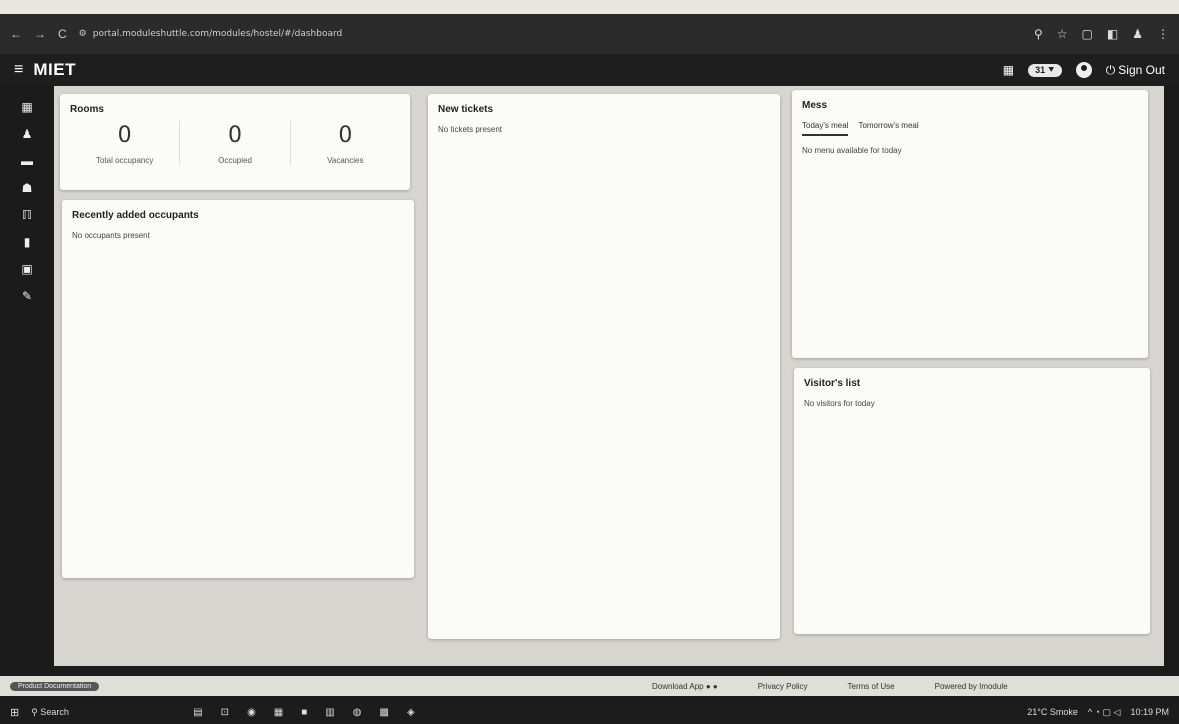 The height and width of the screenshot is (724, 1179). Describe the element at coordinates (27, 188) in the screenshot. I see `sidebar-food-icon: ☗` at that location.